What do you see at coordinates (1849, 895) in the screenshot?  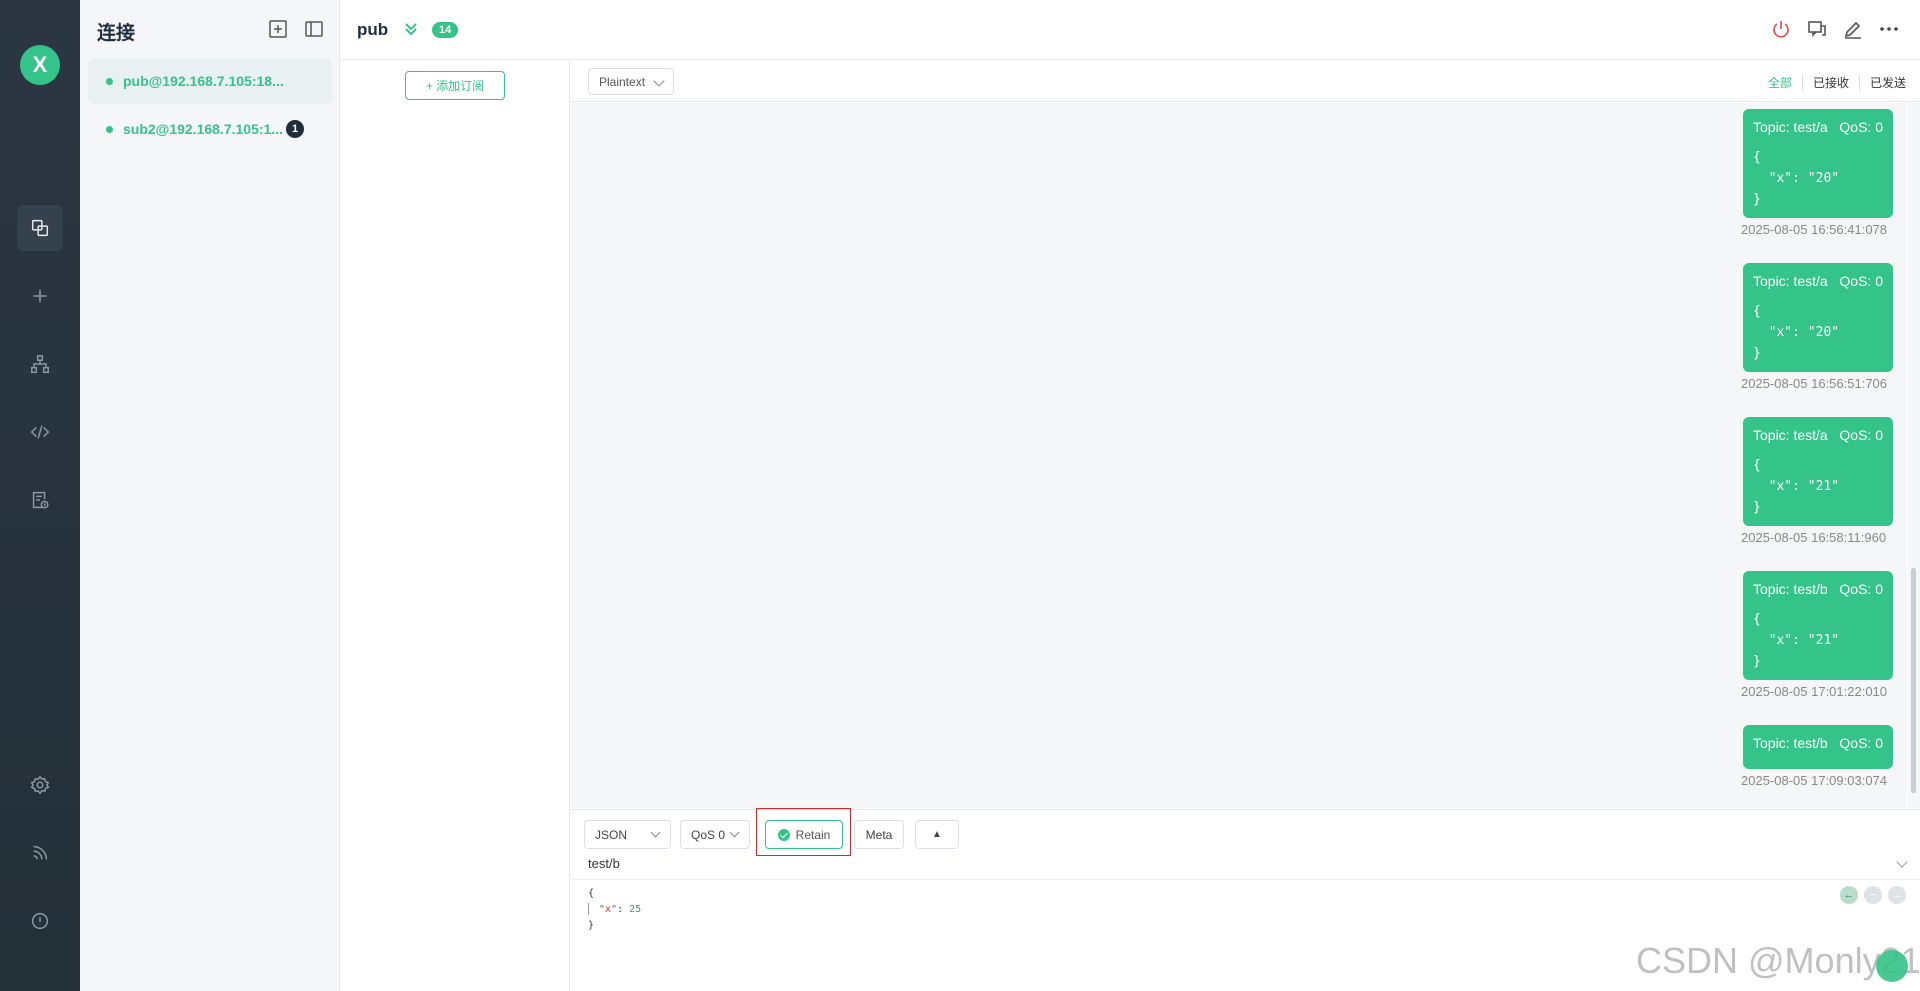 I see `arrow-left-icon: ←` at bounding box center [1849, 895].